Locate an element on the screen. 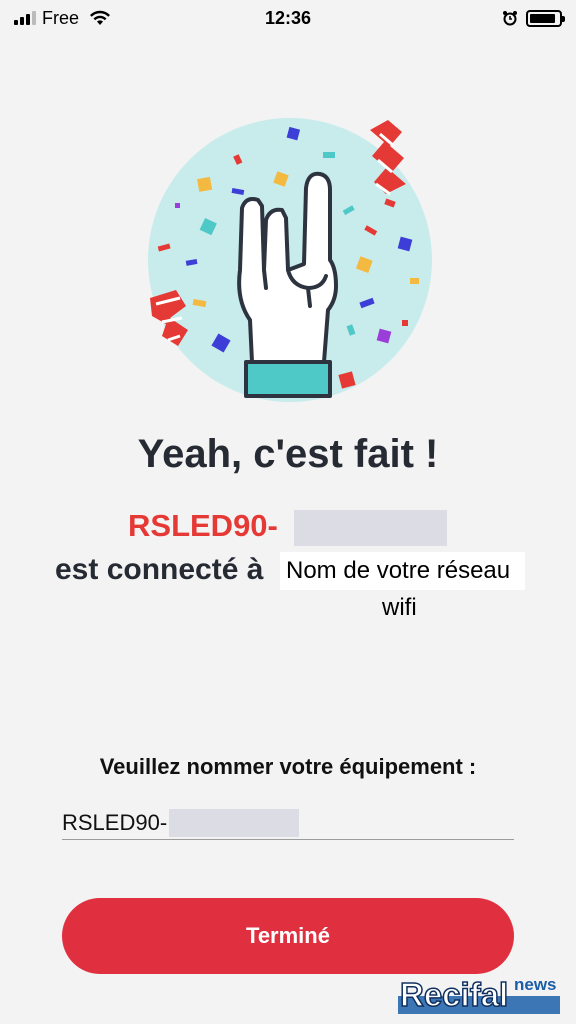 This screenshot has width=576, height=1024. alarm-icon is located at coordinates (510, 18).